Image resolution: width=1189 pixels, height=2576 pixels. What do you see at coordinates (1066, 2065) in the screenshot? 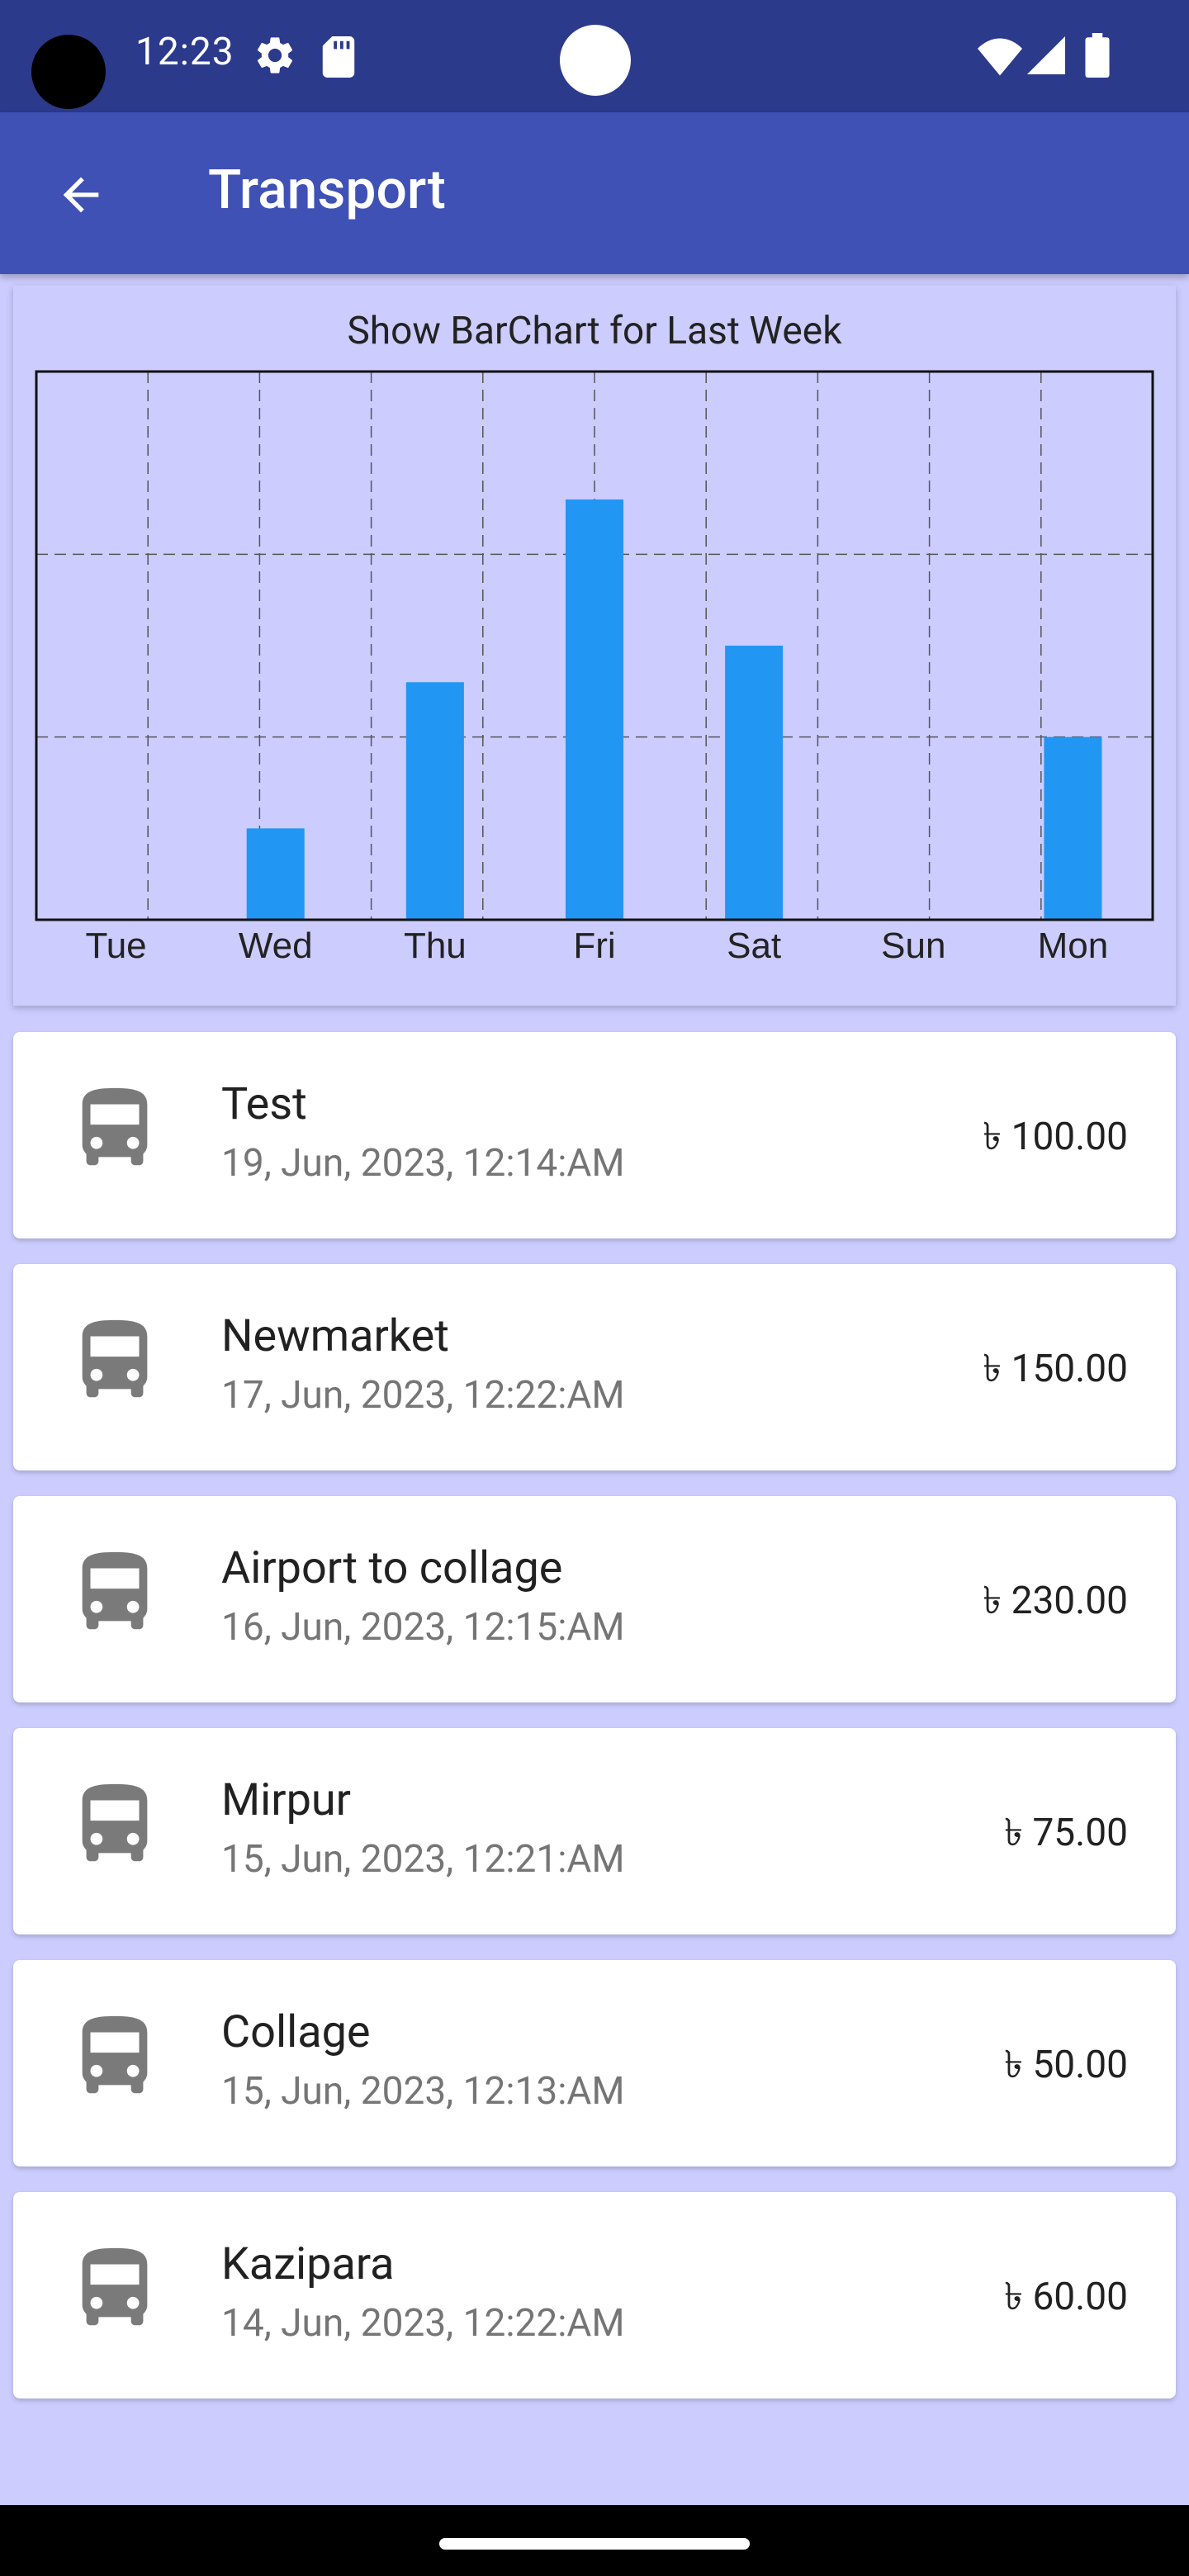
I see `transaction-amount: ৳ 50.00` at bounding box center [1066, 2065].